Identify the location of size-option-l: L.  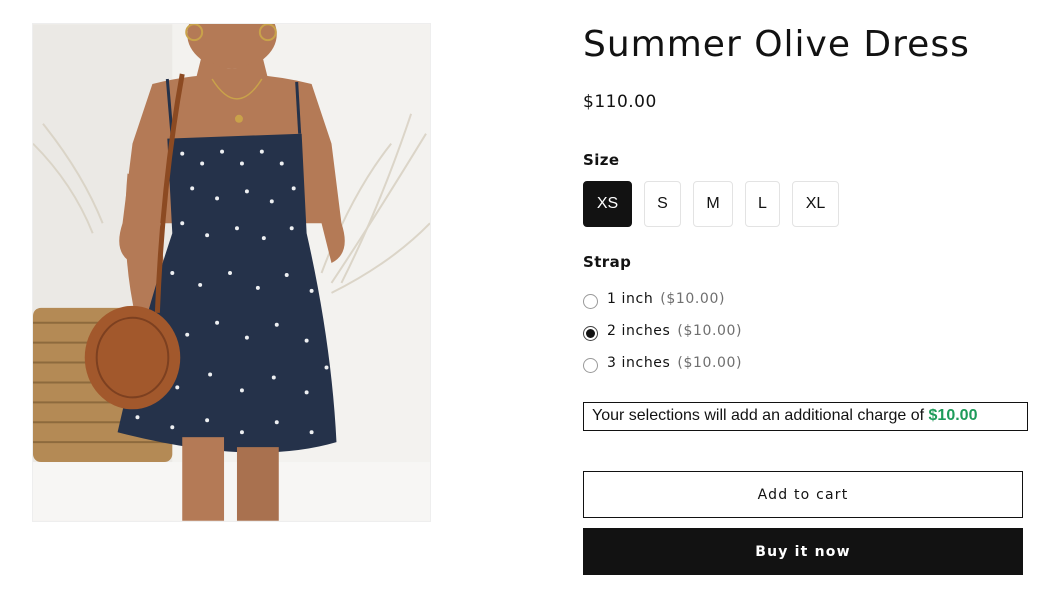
(762, 204).